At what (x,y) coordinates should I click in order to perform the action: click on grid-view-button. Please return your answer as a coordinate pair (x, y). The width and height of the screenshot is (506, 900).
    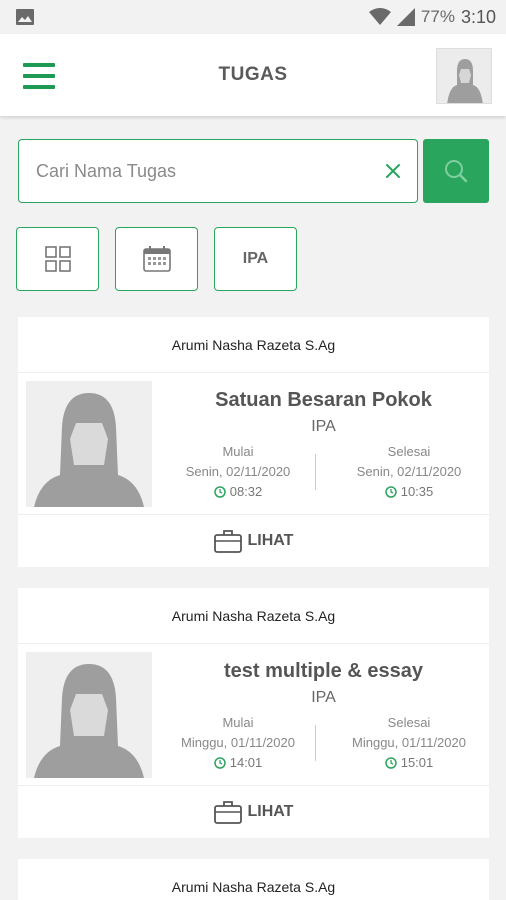
    Looking at the image, I should click on (57, 259).